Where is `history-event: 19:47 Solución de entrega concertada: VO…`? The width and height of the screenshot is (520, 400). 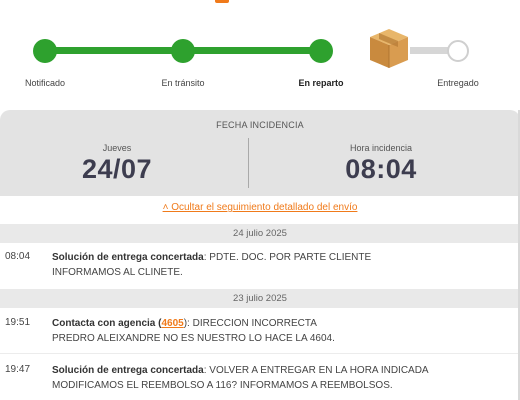 history-event: 19:47 Solución de entrega concertada: VO… is located at coordinates (260, 377).